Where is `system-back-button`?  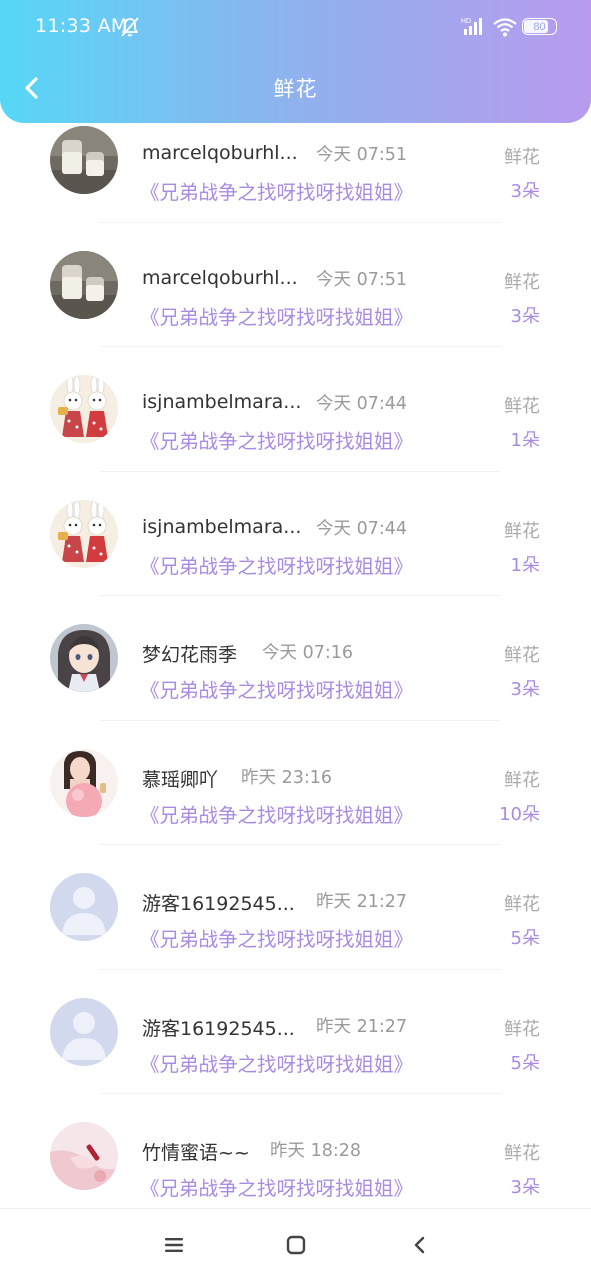 system-back-button is located at coordinates (420, 1245).